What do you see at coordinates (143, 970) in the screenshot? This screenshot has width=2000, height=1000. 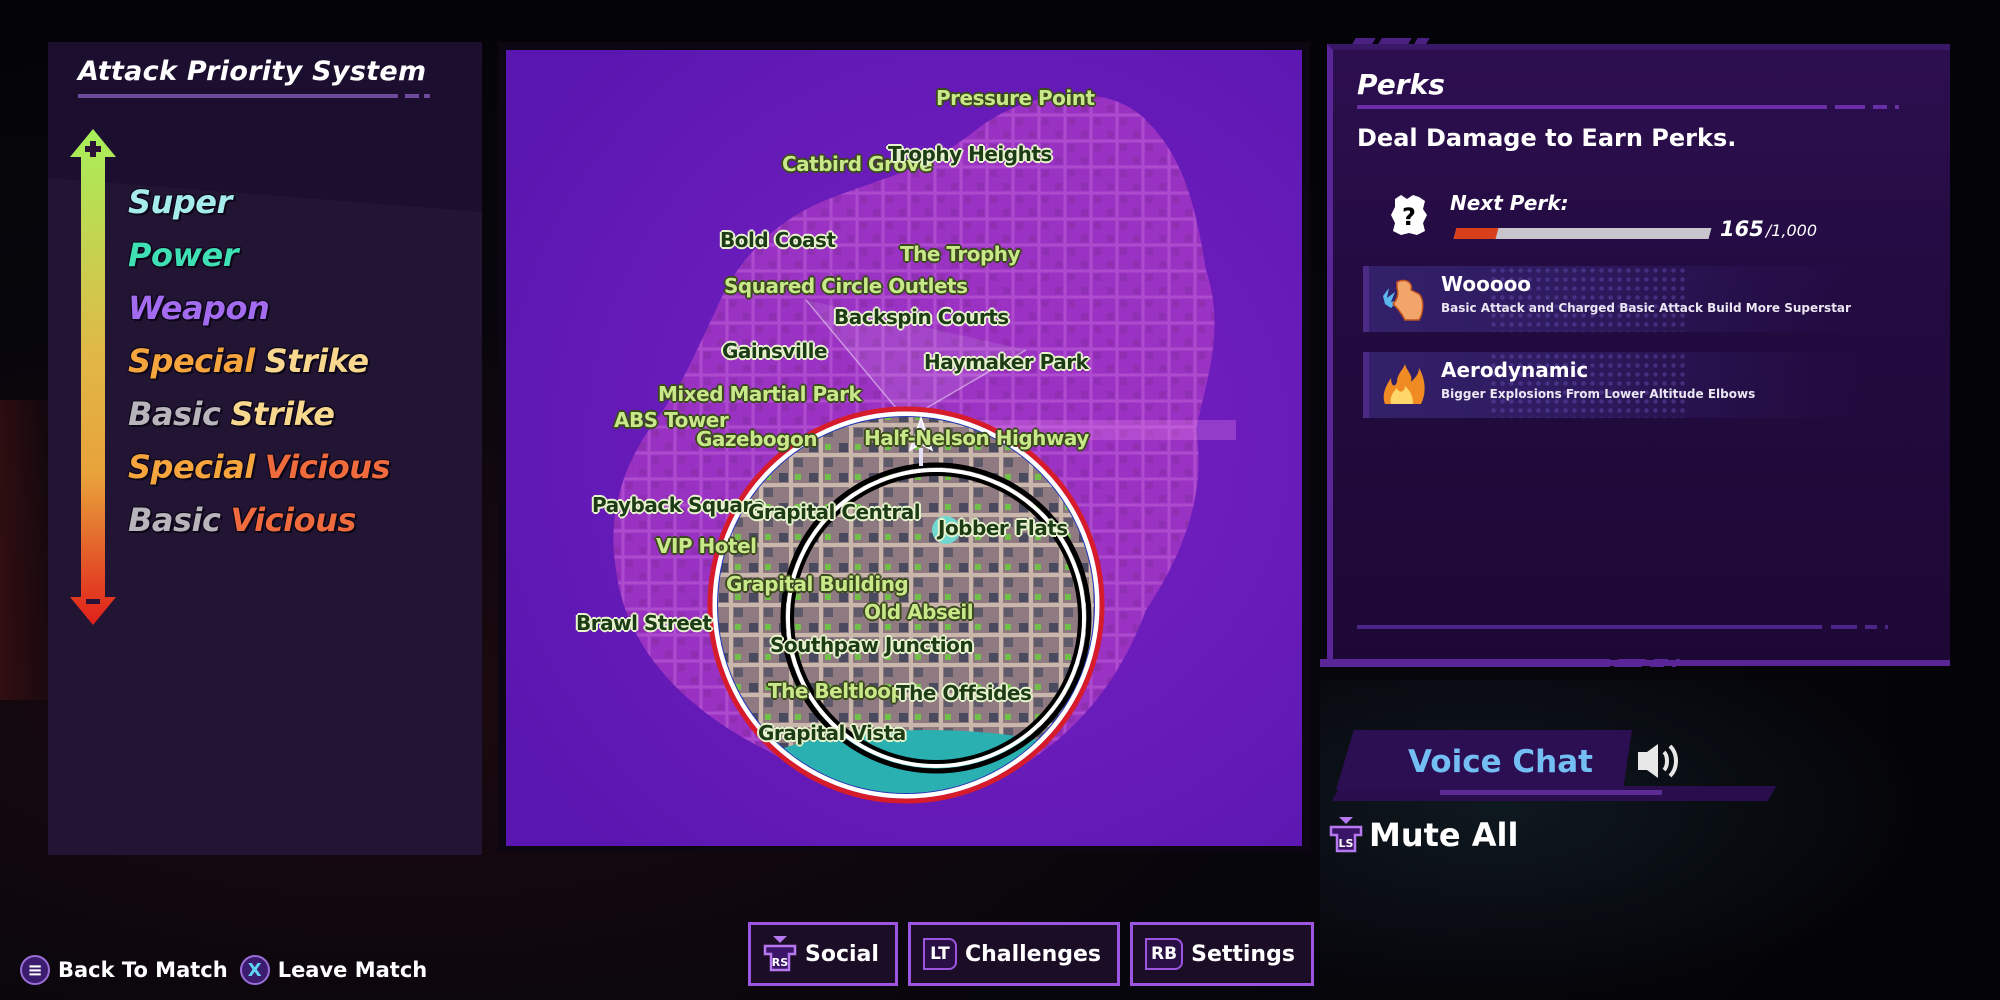 I see `back-to-match-label: Back To Match` at bounding box center [143, 970].